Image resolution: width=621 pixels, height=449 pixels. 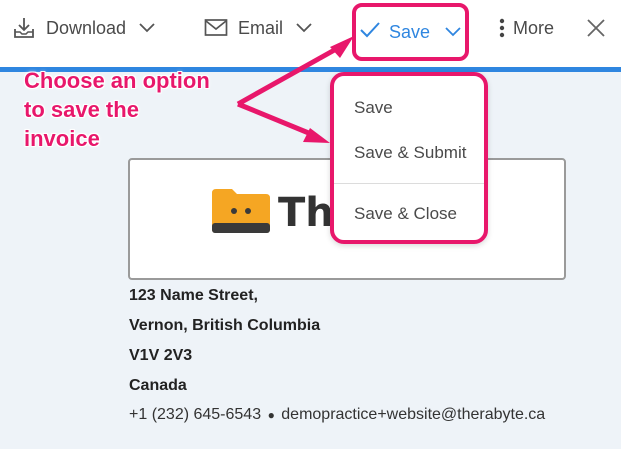 I want to click on address-street: 123 Name Street,, so click(x=193, y=295).